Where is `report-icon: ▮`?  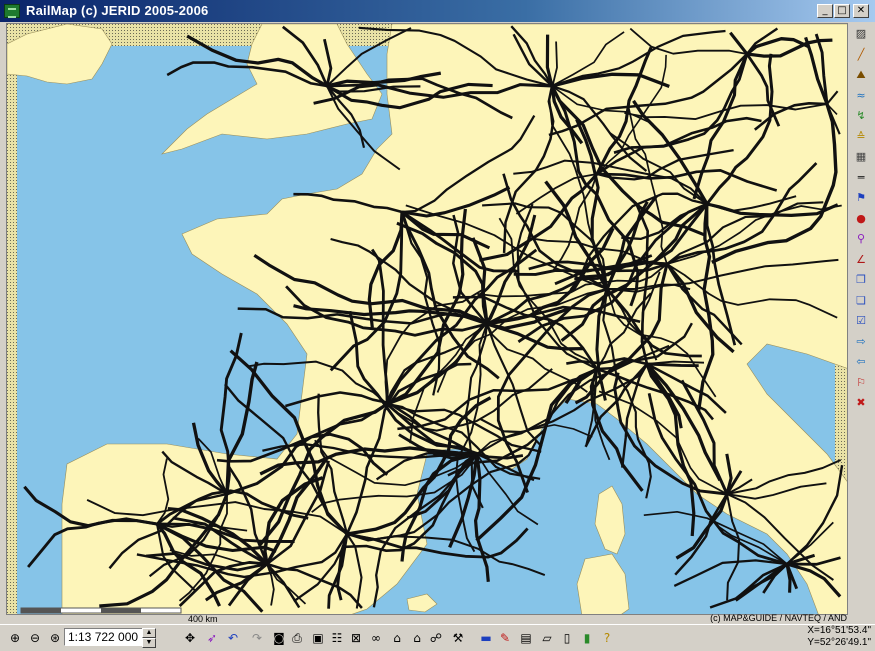
report-icon: ▮ is located at coordinates (587, 638).